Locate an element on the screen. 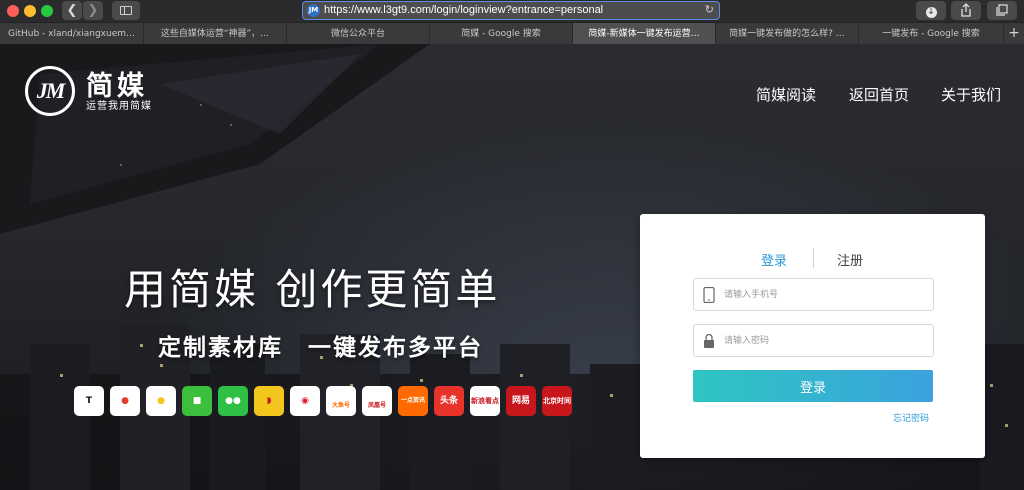 This screenshot has width=1024, height=490. share-icon is located at coordinates (966, 10).